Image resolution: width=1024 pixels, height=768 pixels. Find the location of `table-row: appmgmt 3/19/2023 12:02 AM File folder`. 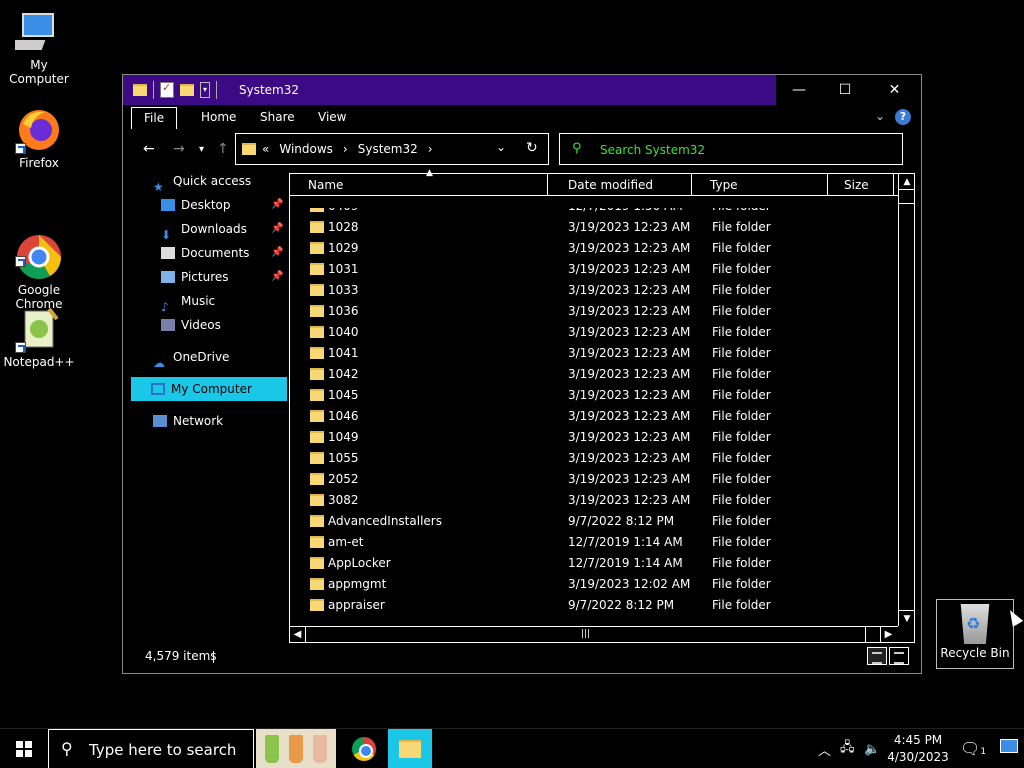

table-row: appmgmt 3/19/2023 12:02 AM File folder is located at coordinates (594, 584).